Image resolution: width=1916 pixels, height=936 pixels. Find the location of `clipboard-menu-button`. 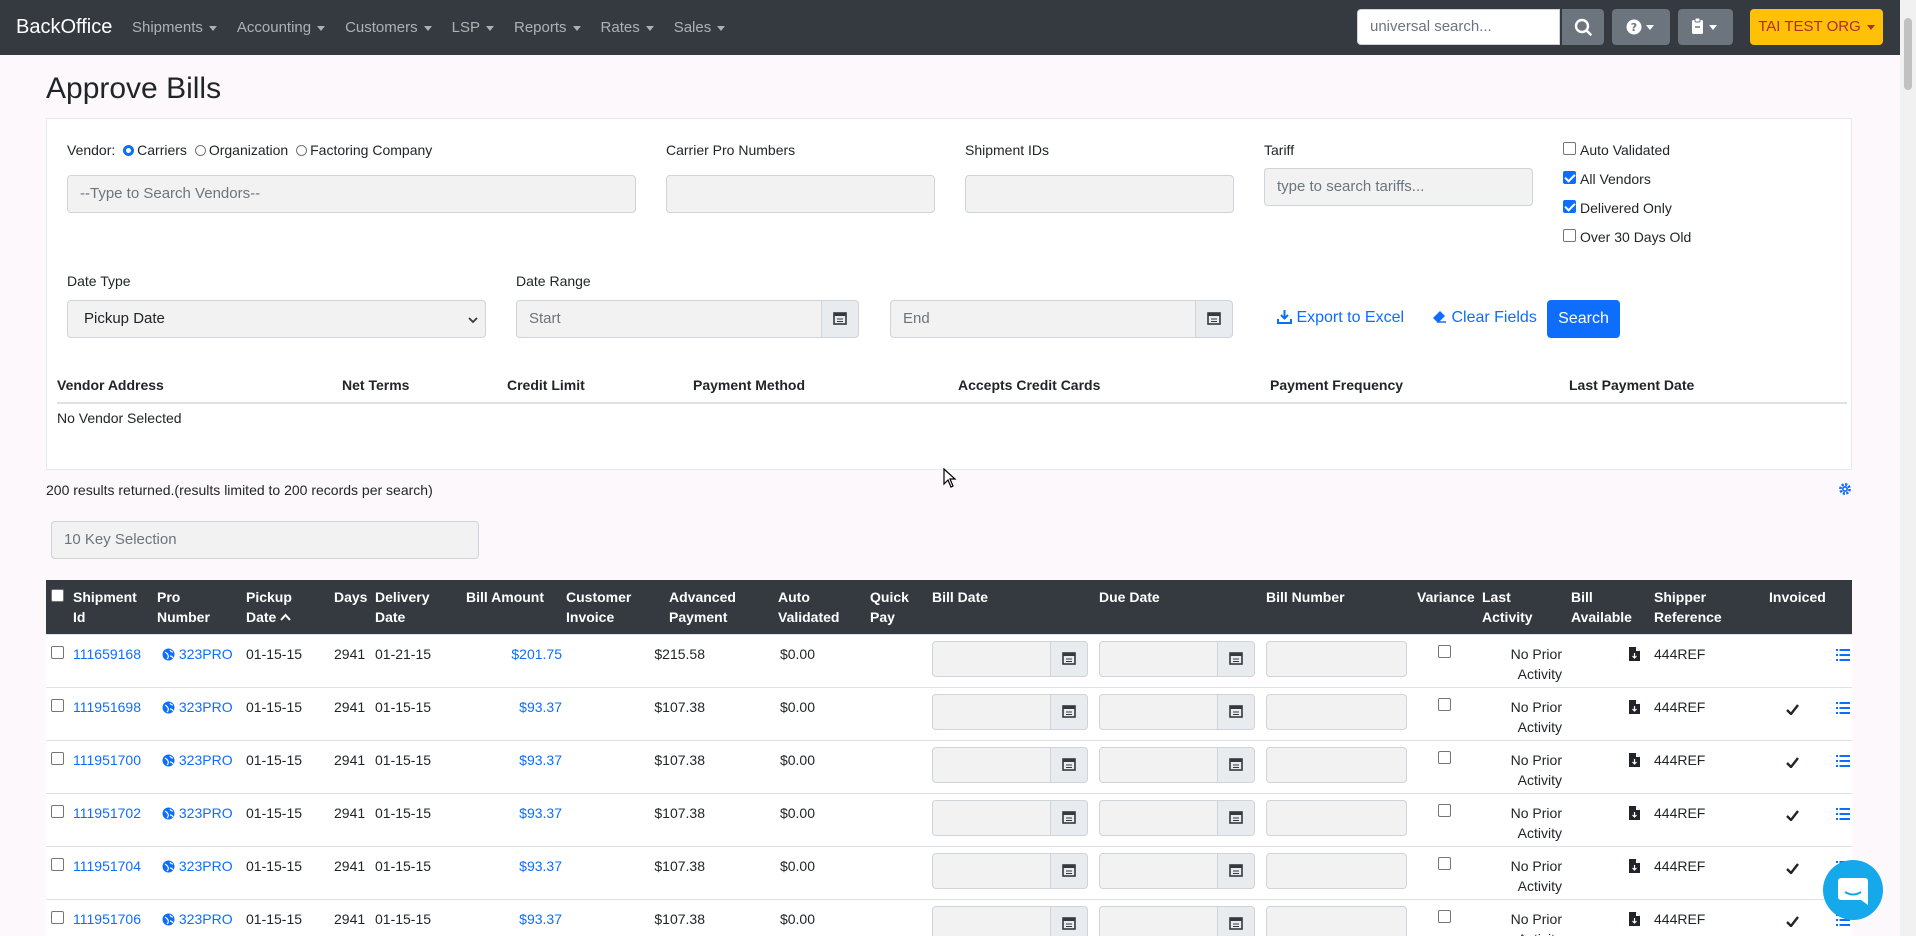

clipboard-menu-button is located at coordinates (1705, 27).